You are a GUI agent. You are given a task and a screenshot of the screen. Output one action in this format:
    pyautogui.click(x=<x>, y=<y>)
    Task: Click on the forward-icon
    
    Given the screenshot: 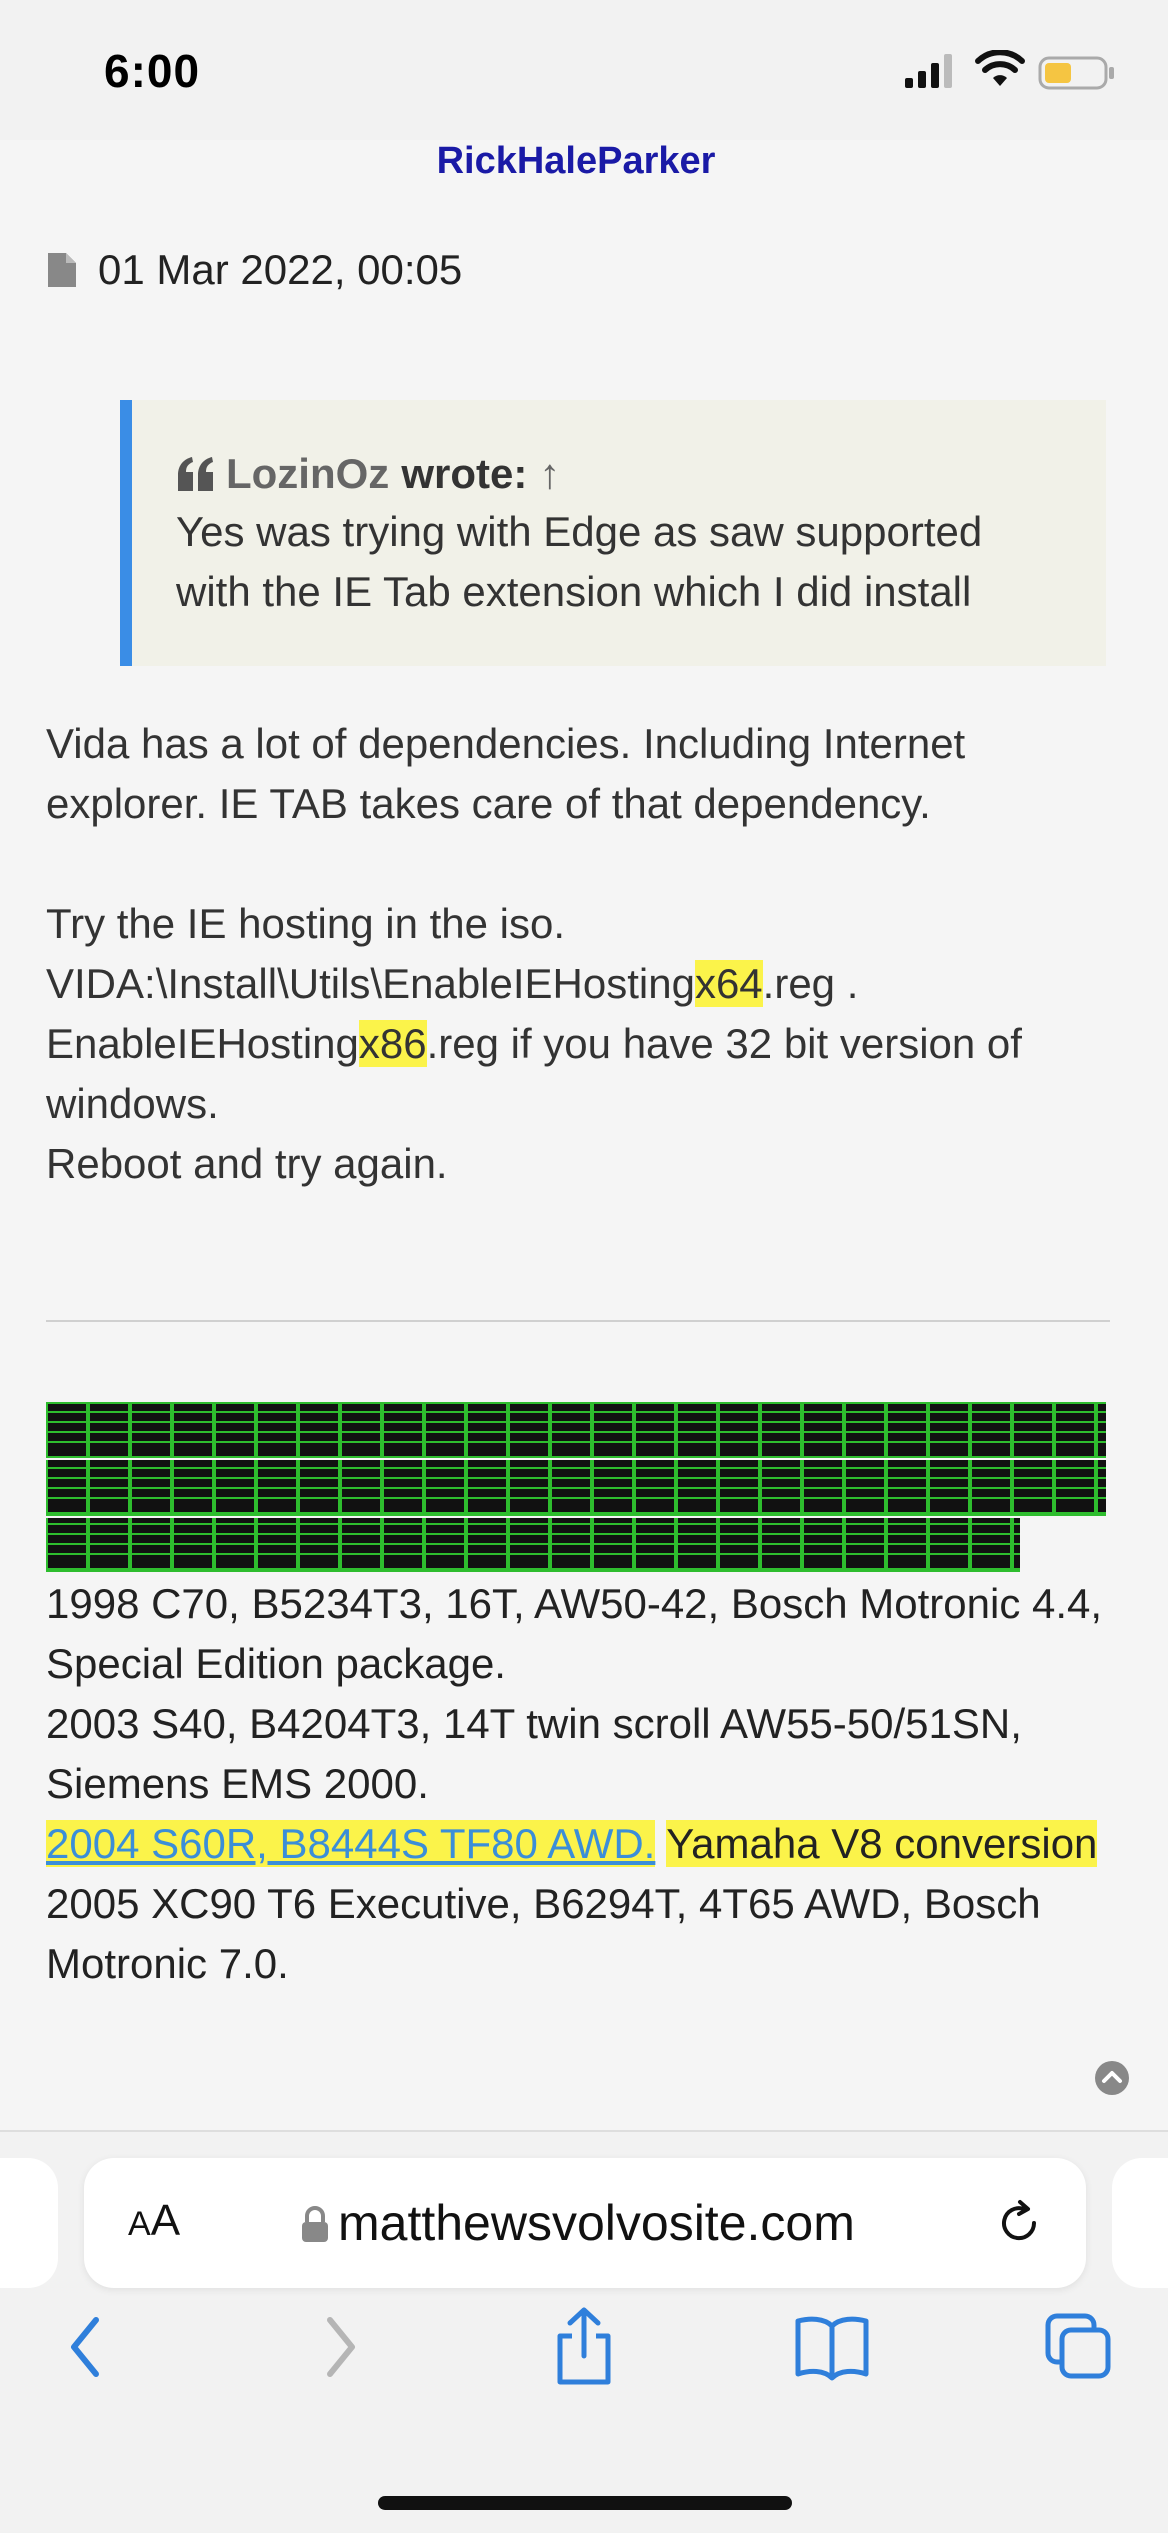 What is the action you would take?
    pyautogui.click(x=340, y=2347)
    